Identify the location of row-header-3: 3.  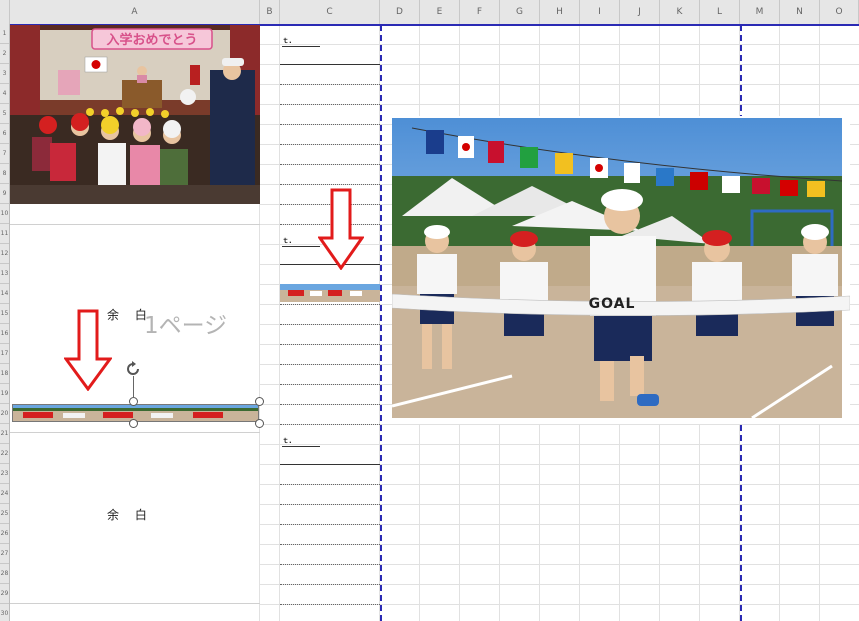
(4, 74).